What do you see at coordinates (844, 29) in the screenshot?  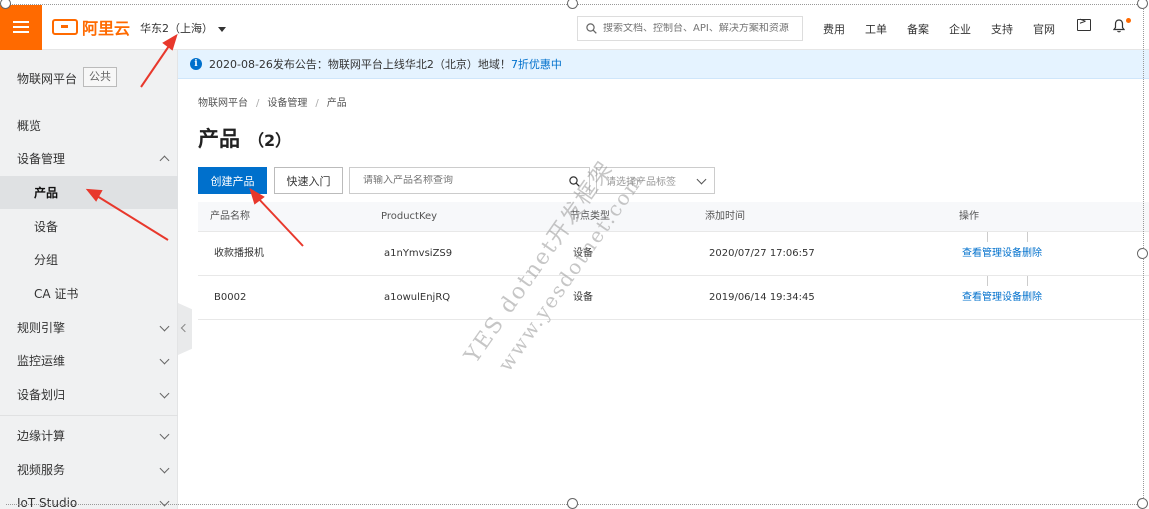 I see `nav-link-billing: 费用` at bounding box center [844, 29].